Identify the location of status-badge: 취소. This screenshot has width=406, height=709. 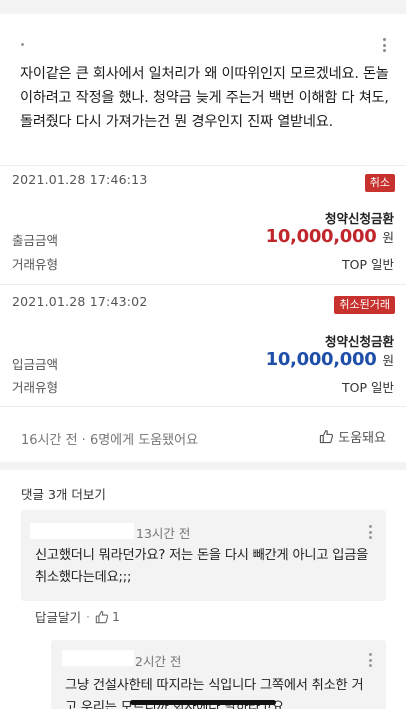
(379, 183).